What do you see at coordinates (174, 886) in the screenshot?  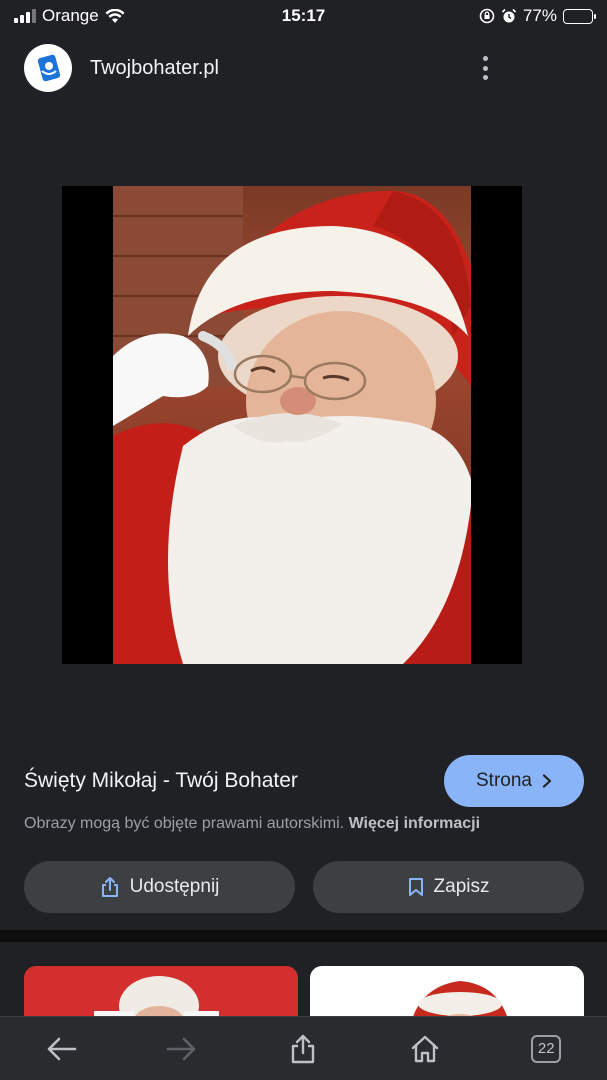 I see `share-label: Udostępnij` at bounding box center [174, 886].